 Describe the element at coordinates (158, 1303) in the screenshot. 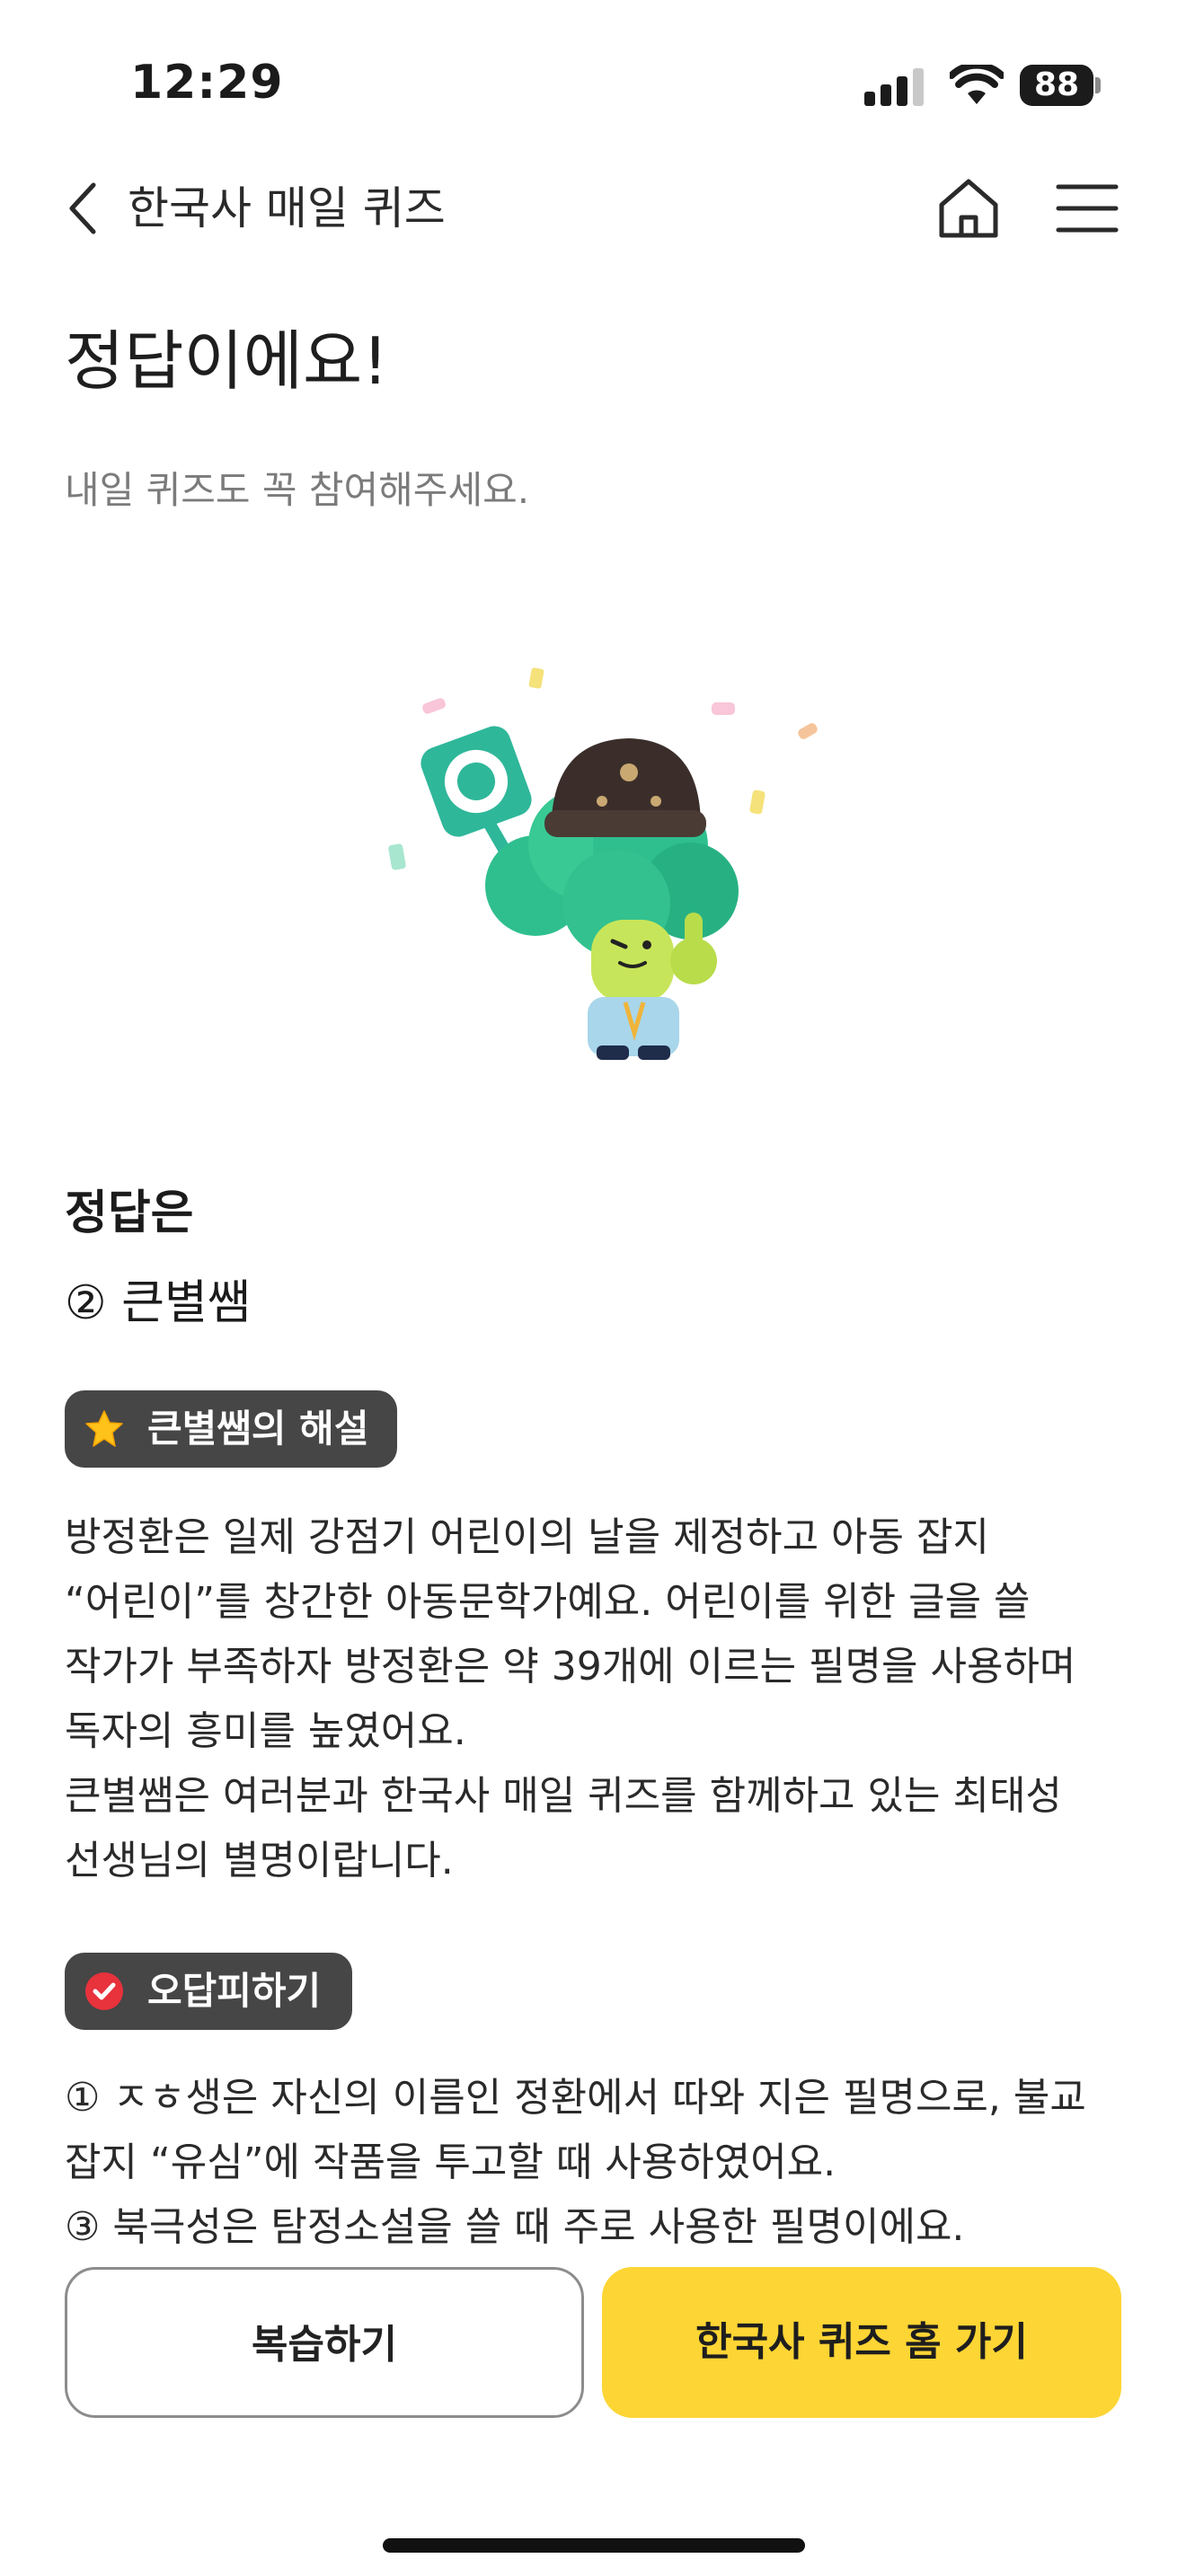

I see `answer-value: ② 큰별쌤` at that location.